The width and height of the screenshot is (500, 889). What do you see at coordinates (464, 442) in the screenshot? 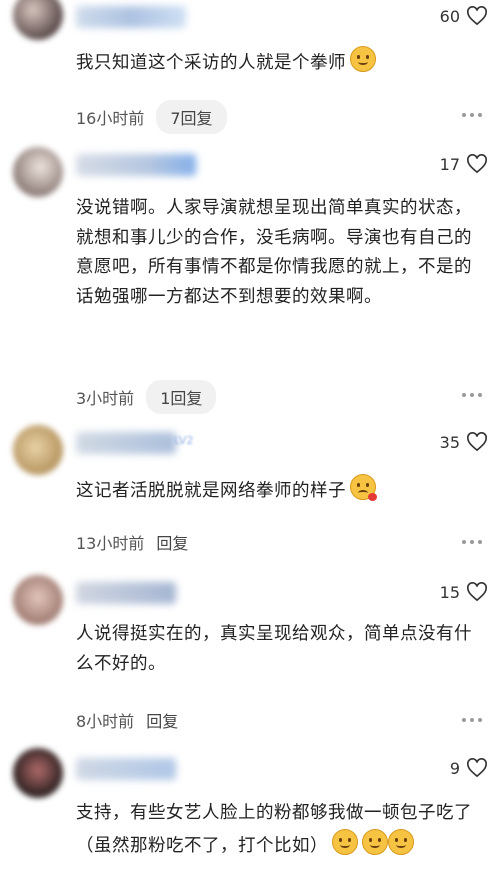
I see `like-control: 35` at bounding box center [464, 442].